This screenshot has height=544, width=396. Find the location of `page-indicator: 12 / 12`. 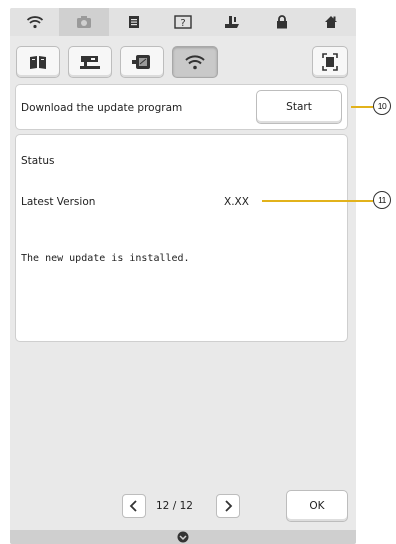

page-indicator: 12 / 12 is located at coordinates (174, 506).